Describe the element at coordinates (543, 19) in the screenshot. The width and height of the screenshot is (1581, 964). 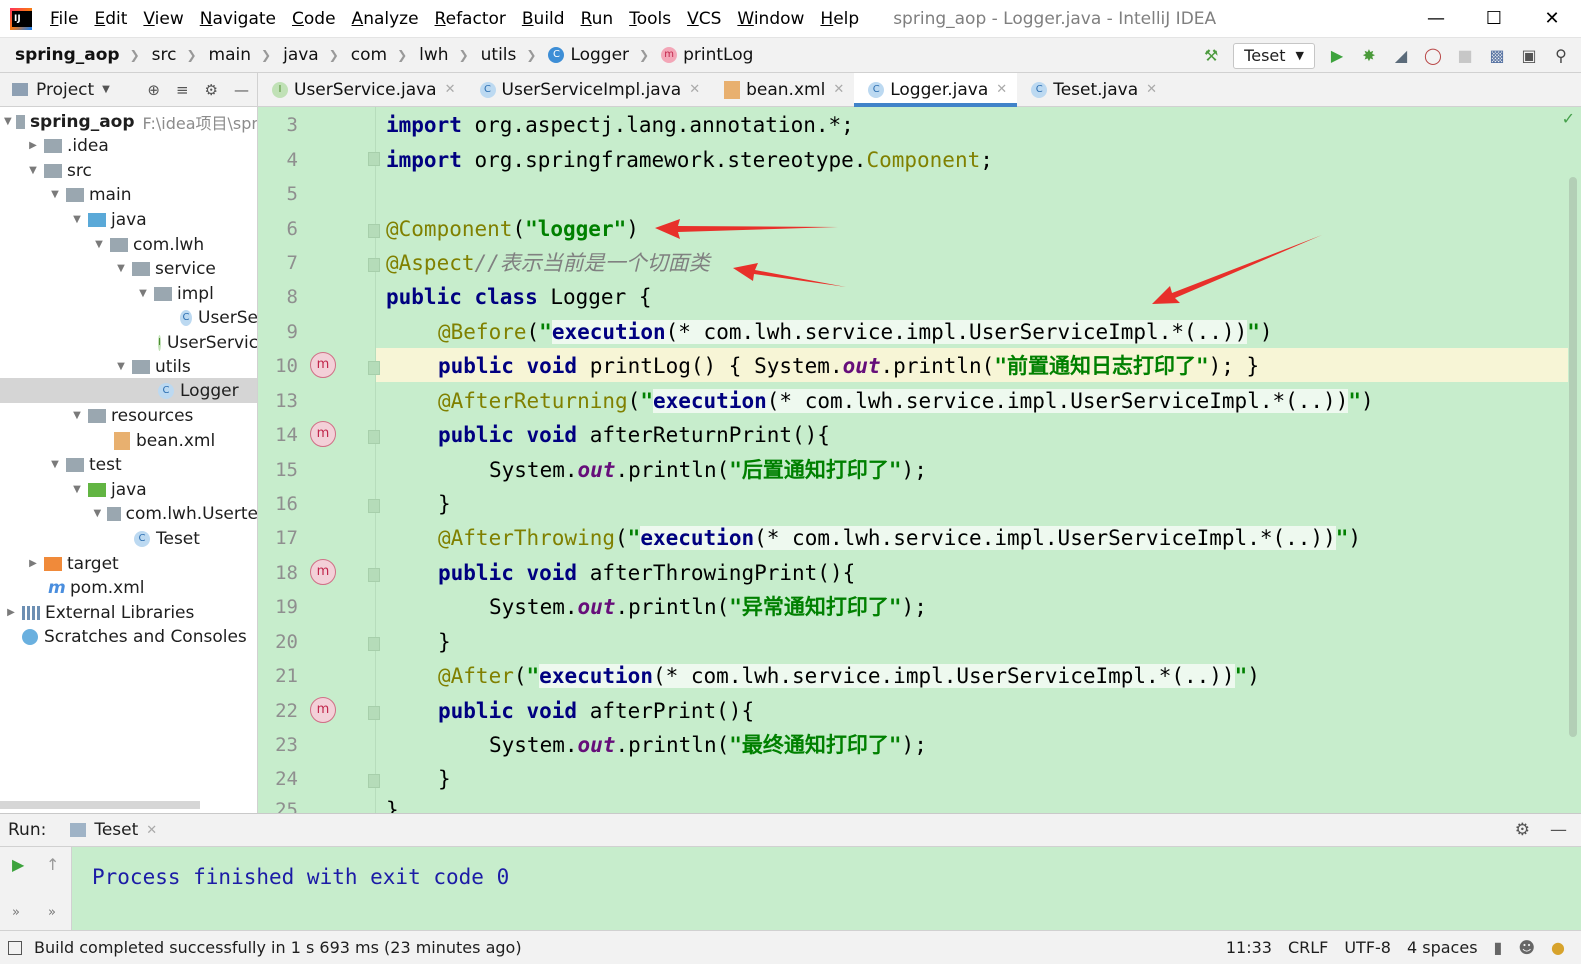
I see `menu-build: Build` at that location.